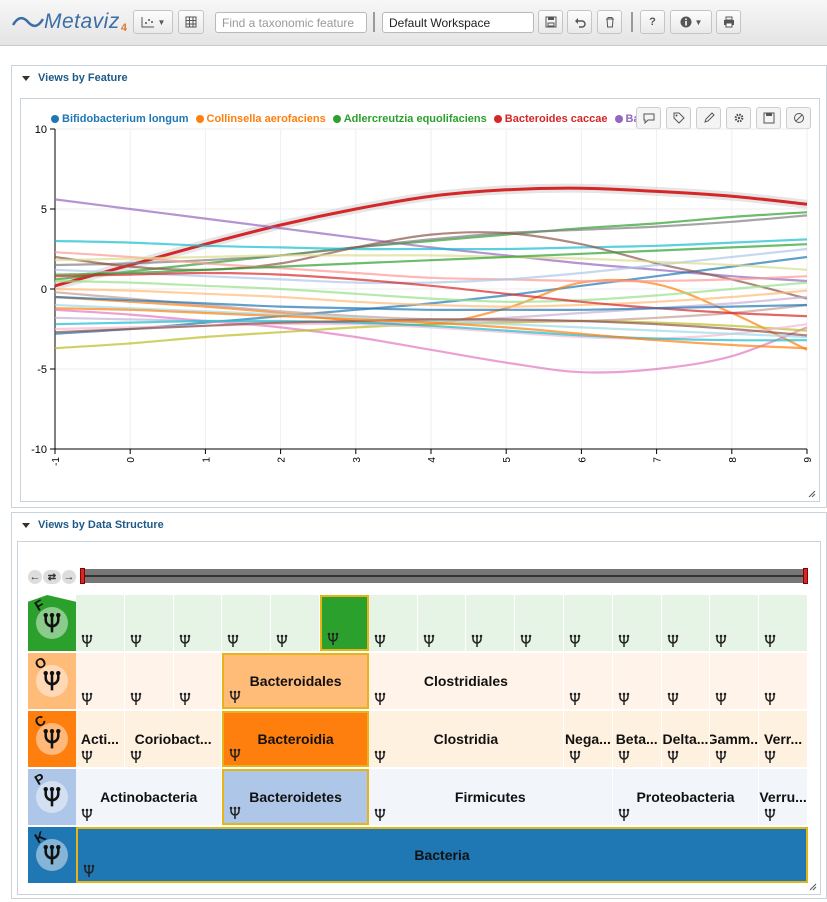 The height and width of the screenshot is (902, 827). Describe the element at coordinates (295, 739) in the screenshot. I see `icicle-node: Bacteroidia` at that location.